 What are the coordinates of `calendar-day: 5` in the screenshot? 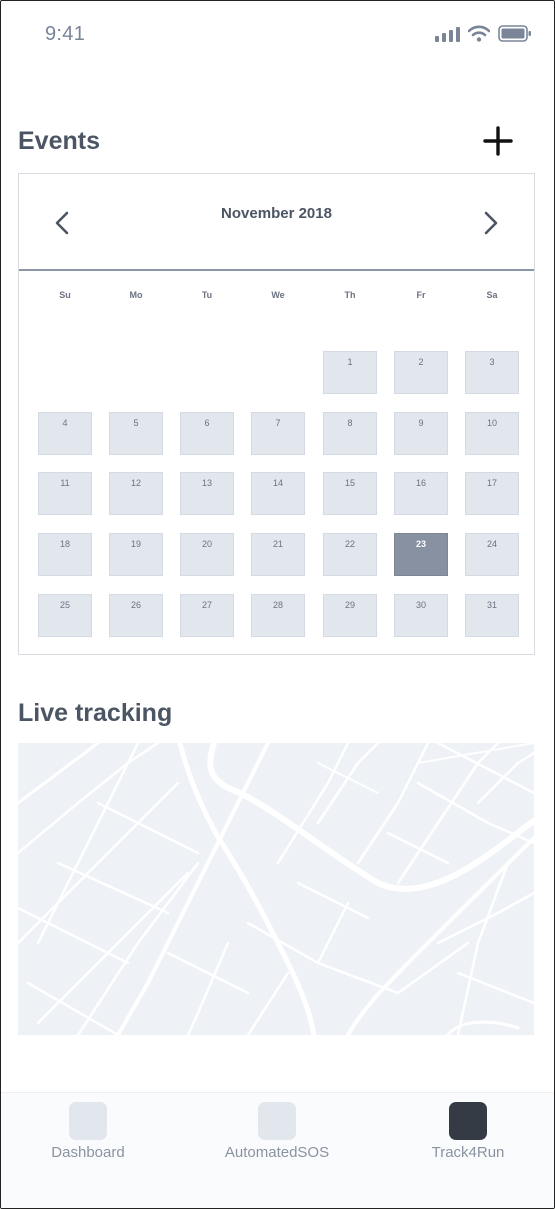 It's located at (136, 433).